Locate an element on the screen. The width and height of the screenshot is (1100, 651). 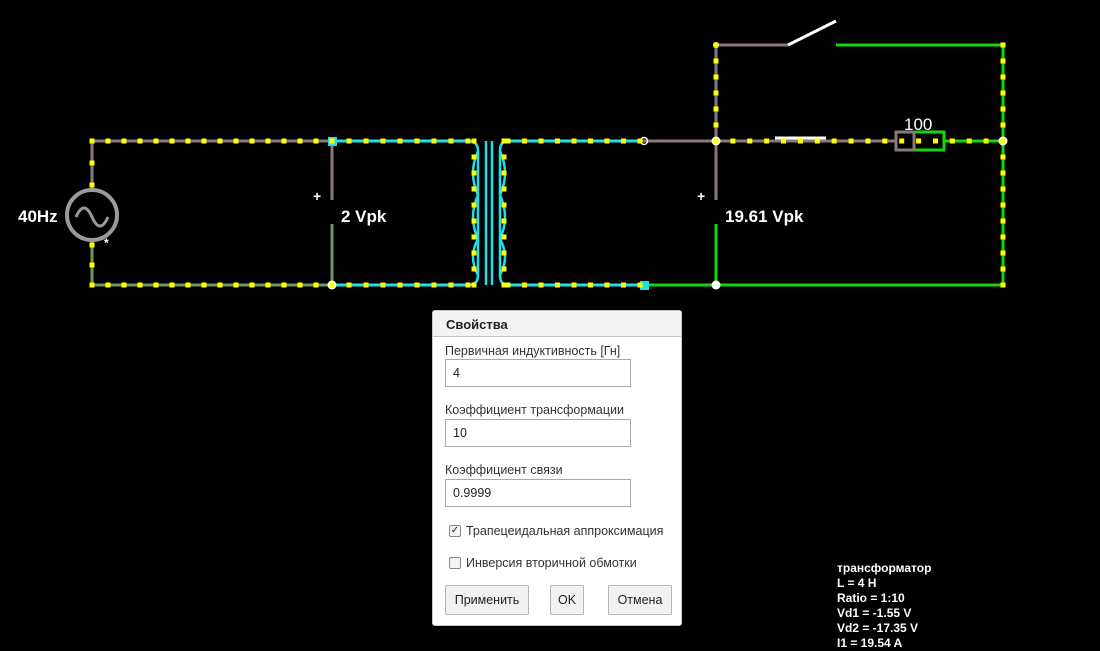
info-line: Vd1 = -1.55 V is located at coordinates (874, 613).